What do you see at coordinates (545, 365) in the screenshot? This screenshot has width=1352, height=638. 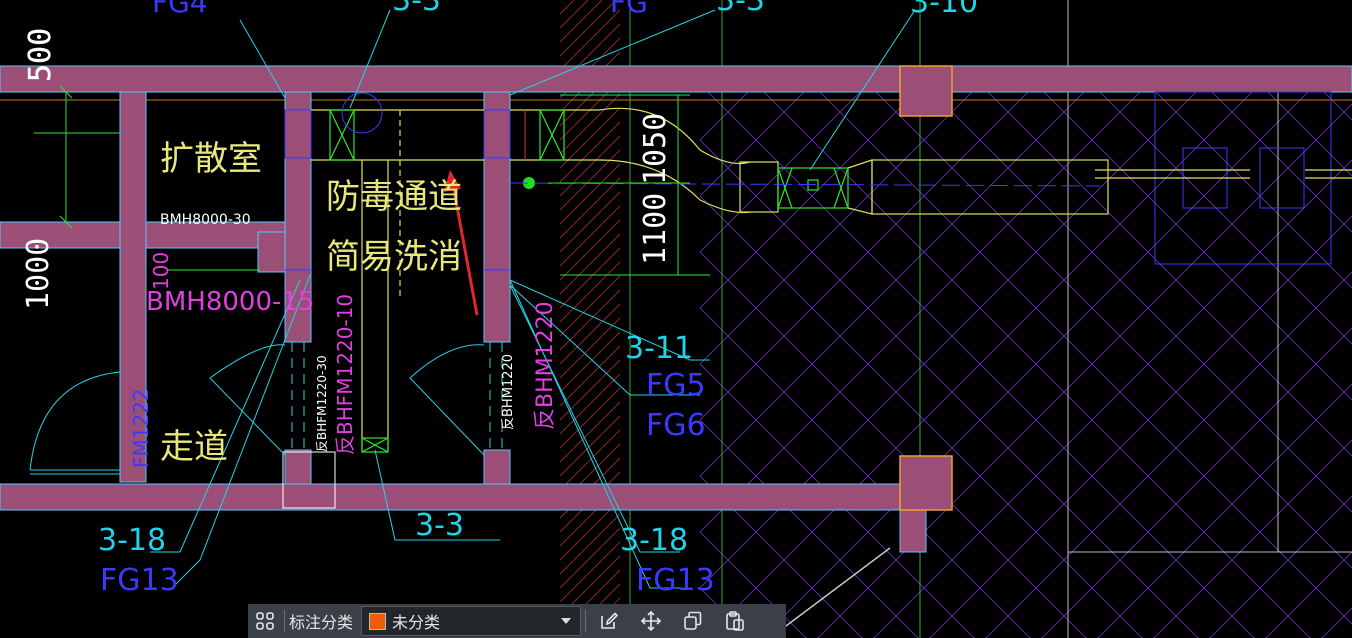 I see `door-label-fbhm1220: 反BHM1220` at bounding box center [545, 365].